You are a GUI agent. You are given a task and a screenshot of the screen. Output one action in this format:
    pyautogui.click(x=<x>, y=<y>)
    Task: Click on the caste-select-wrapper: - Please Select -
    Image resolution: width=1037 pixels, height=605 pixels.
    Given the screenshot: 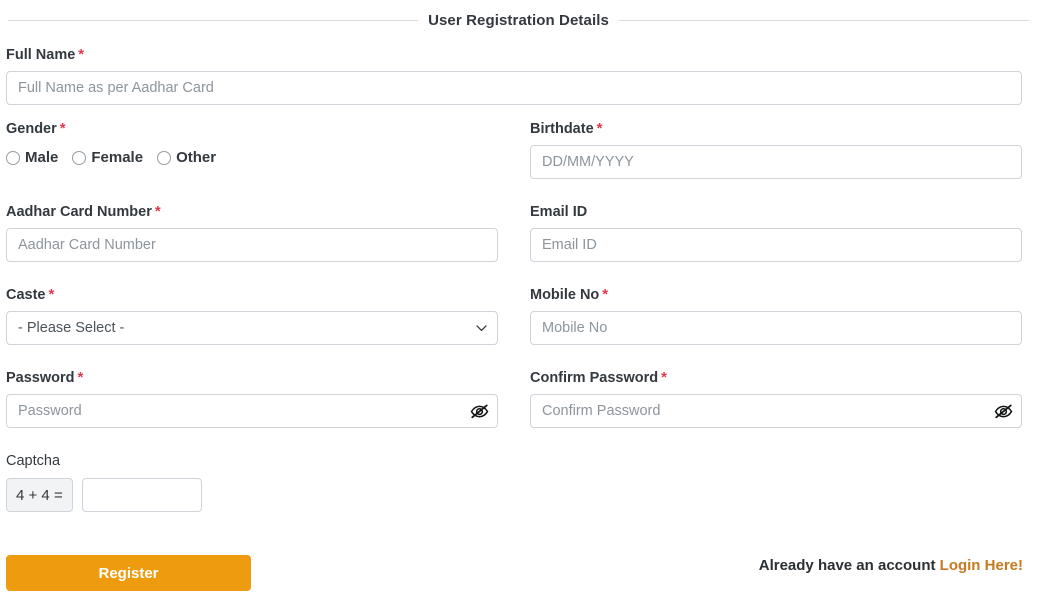 What is the action you would take?
    pyautogui.click(x=252, y=328)
    